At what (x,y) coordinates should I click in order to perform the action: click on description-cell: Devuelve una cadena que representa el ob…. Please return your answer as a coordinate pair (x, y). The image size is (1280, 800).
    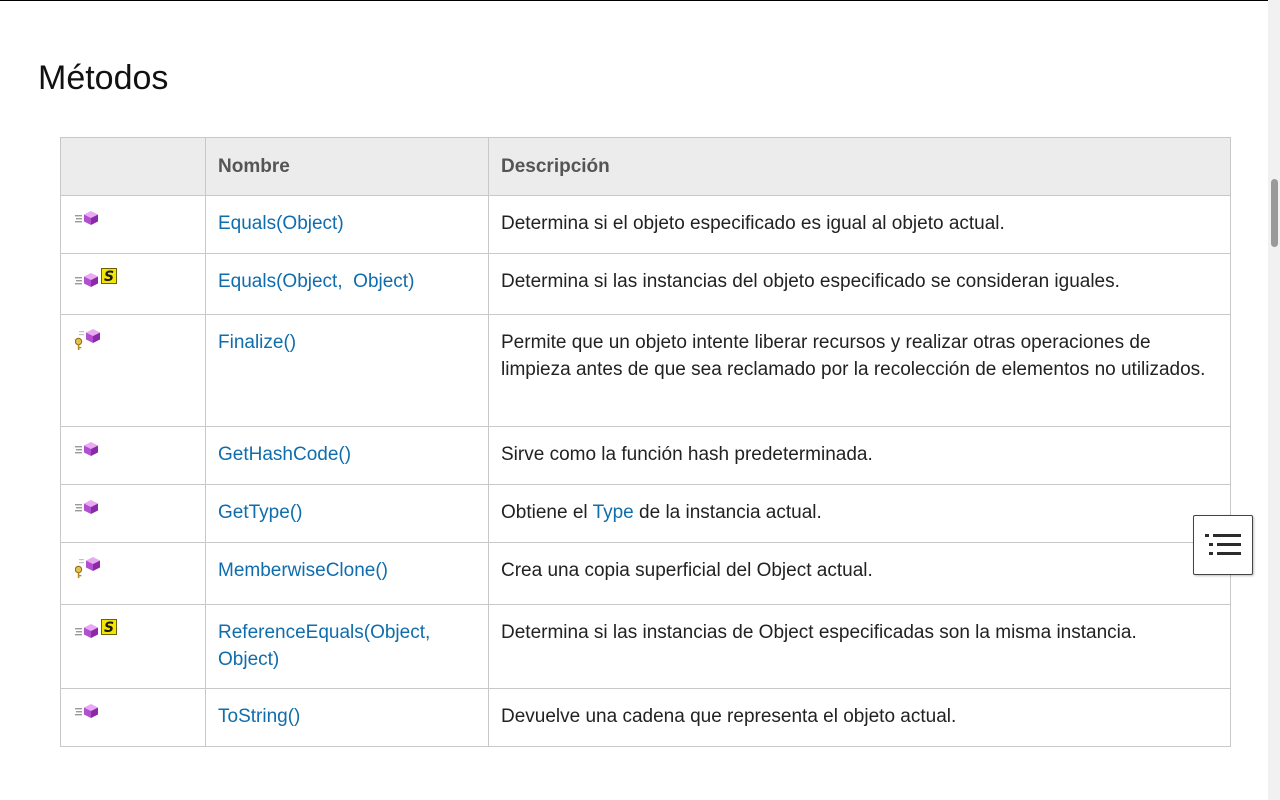
    Looking at the image, I should click on (859, 717).